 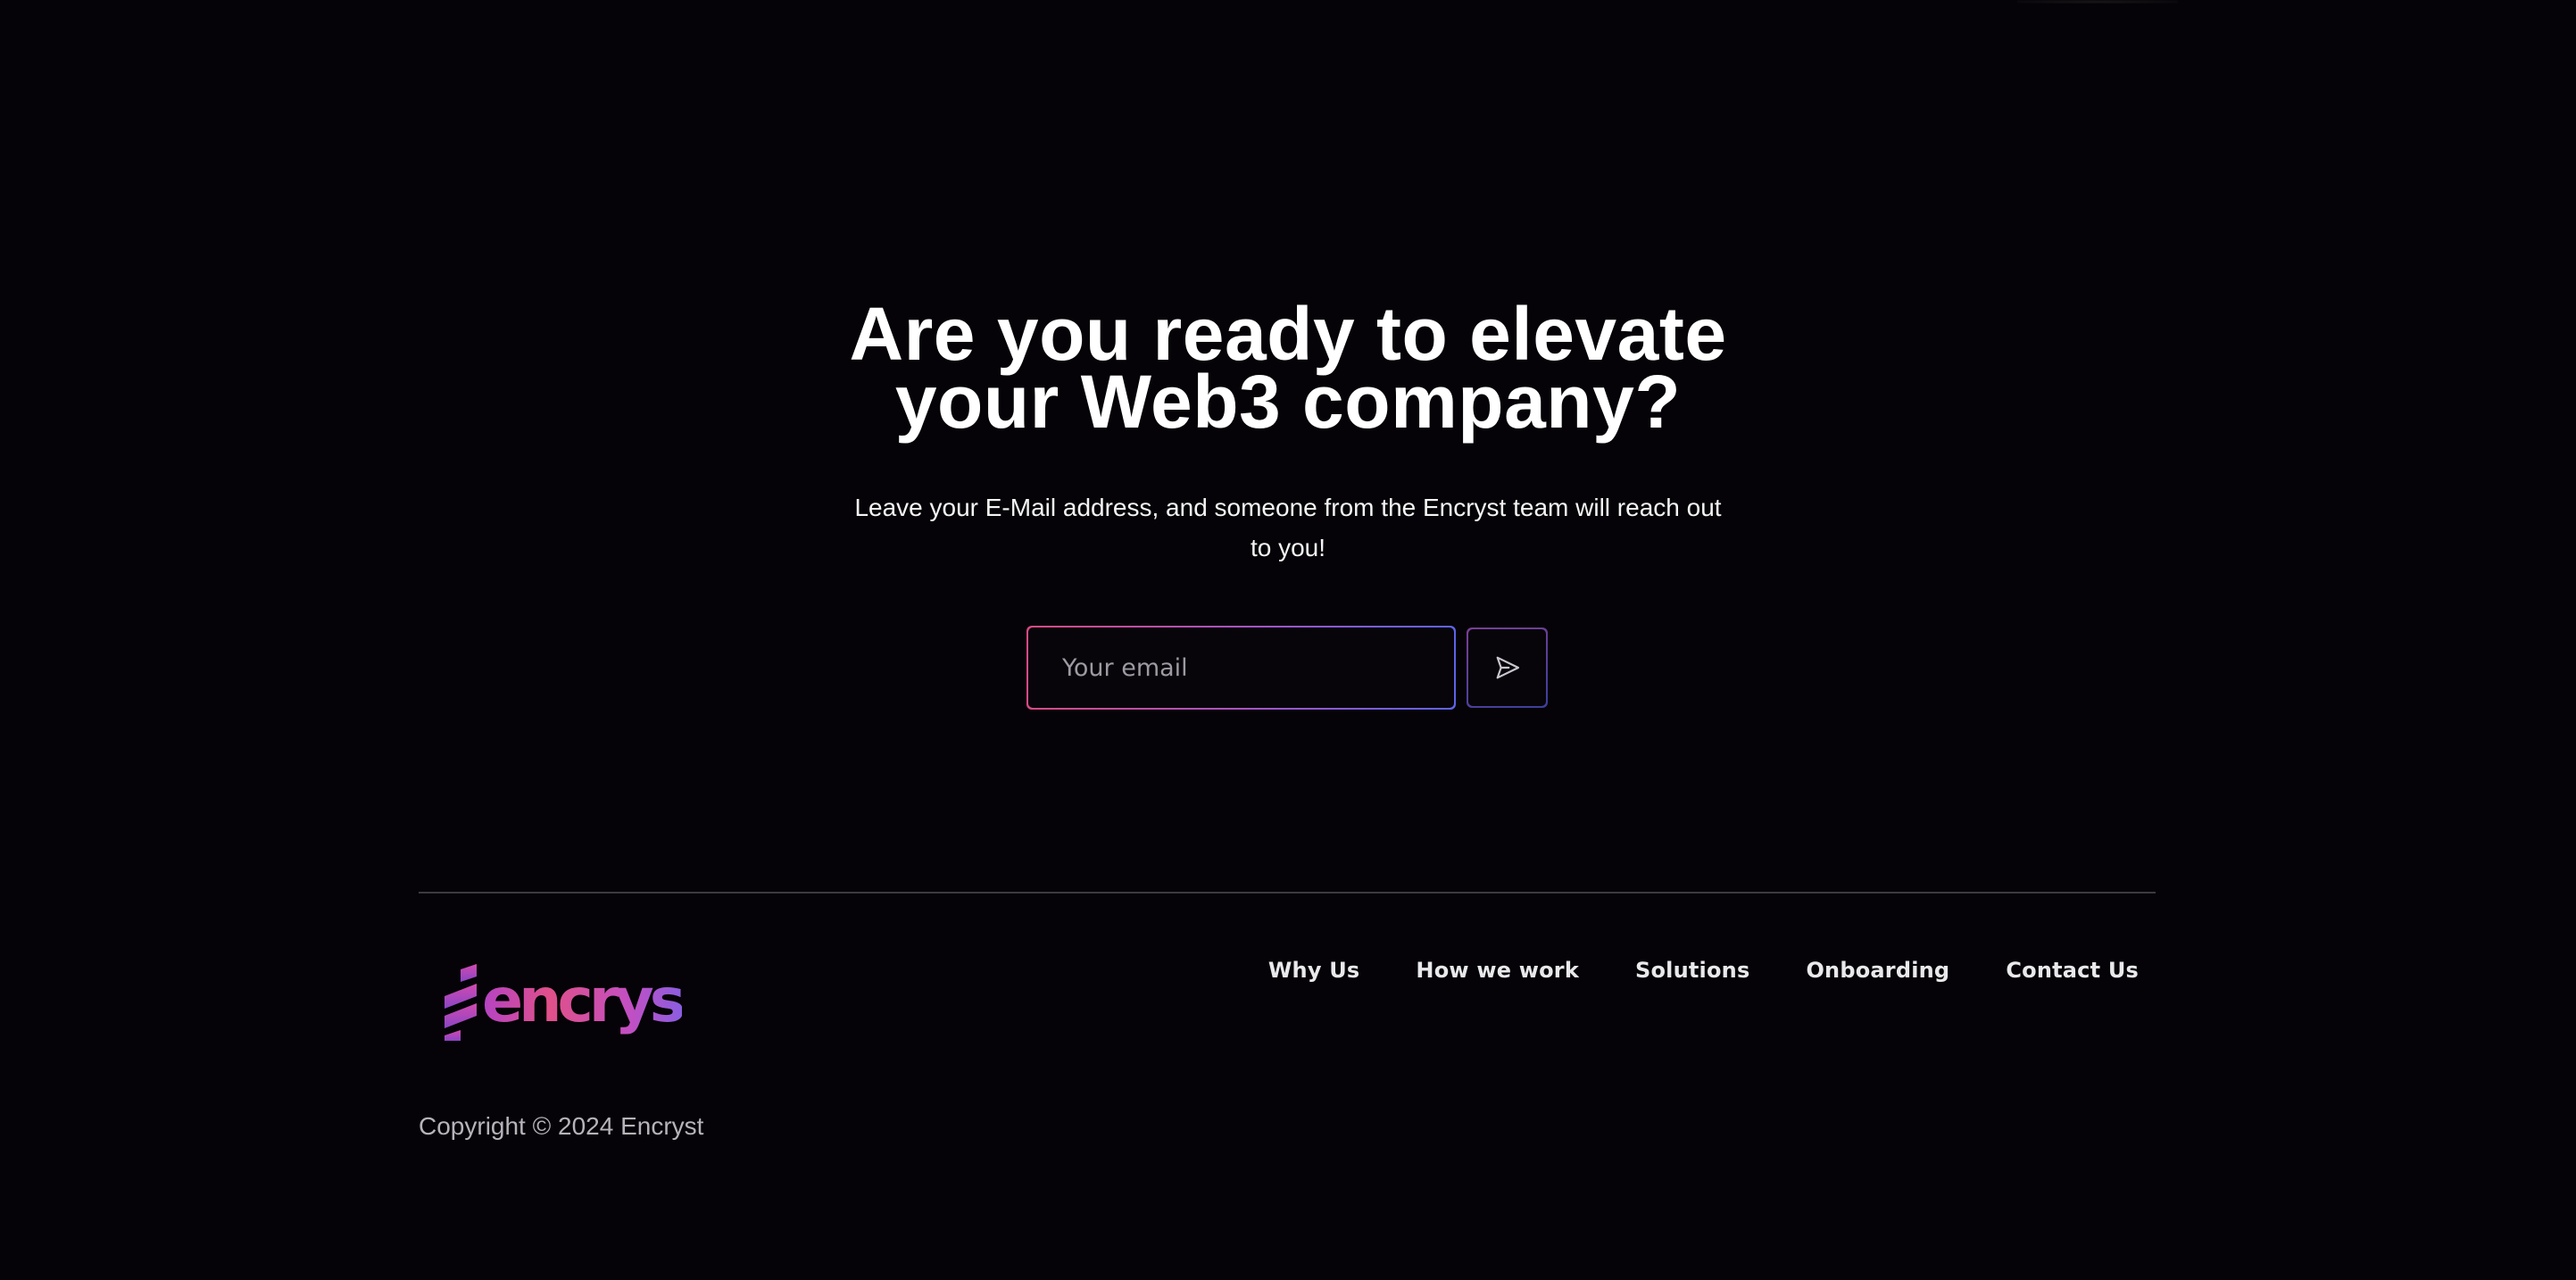 What do you see at coordinates (2073, 971) in the screenshot?
I see `footer-link-contact-us: Contact Us` at bounding box center [2073, 971].